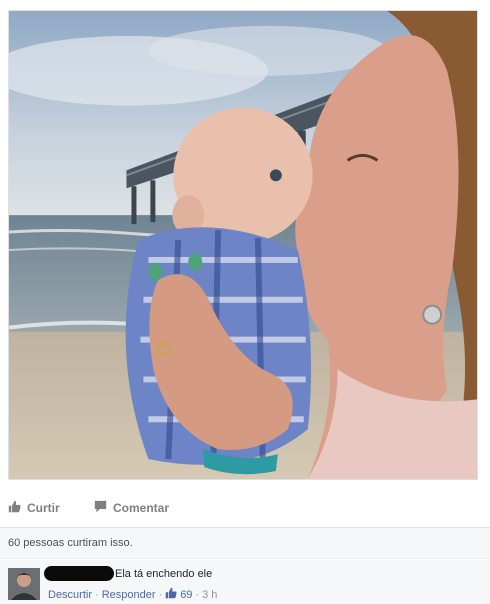  What do you see at coordinates (70, 543) in the screenshot?
I see `likes-summary-text: 60 pessoas curtiram isso.` at bounding box center [70, 543].